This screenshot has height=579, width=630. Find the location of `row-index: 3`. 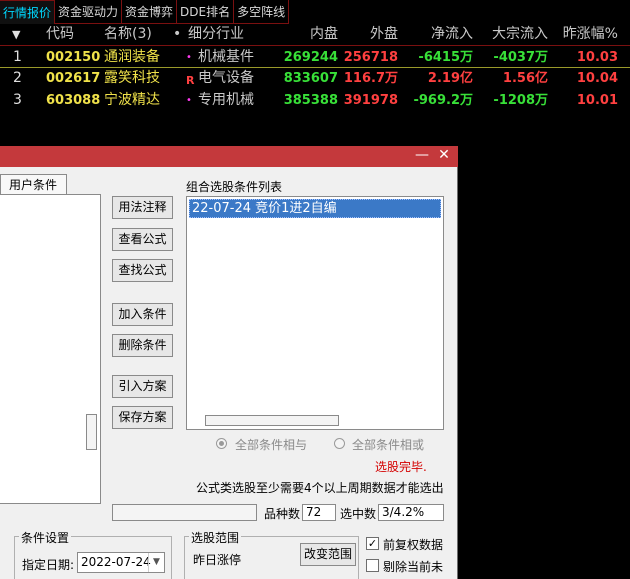

row-index: 3 is located at coordinates (17, 100).